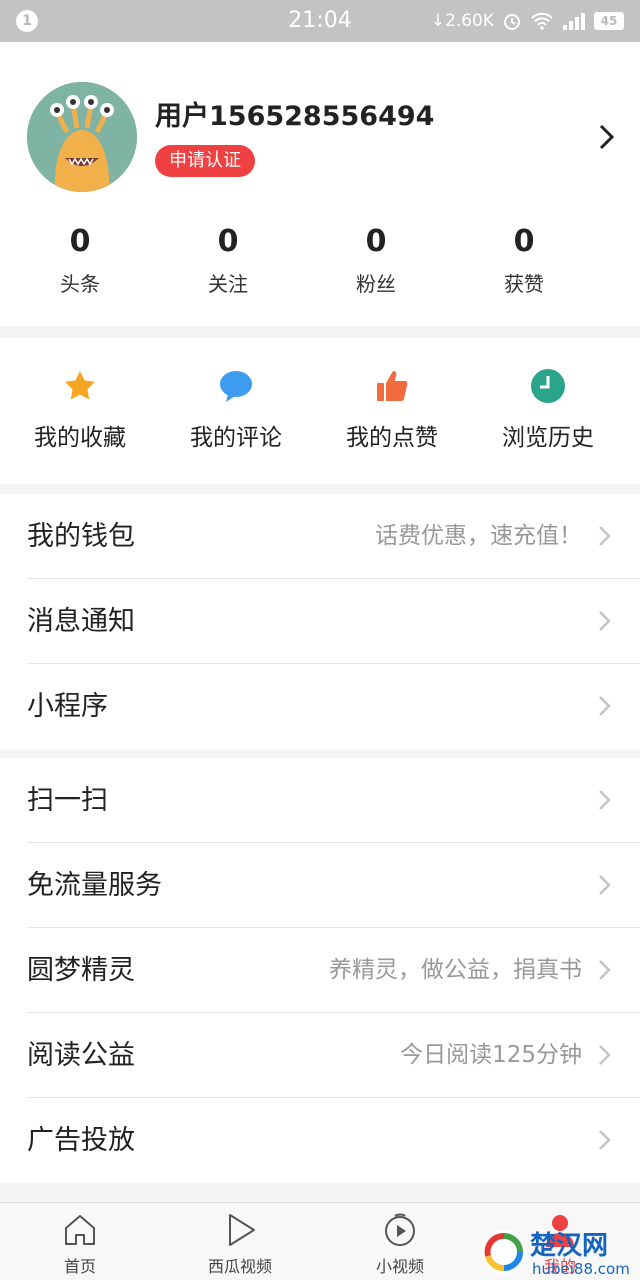  Describe the element at coordinates (80, 284) in the screenshot. I see `stat-label: 头条` at that location.